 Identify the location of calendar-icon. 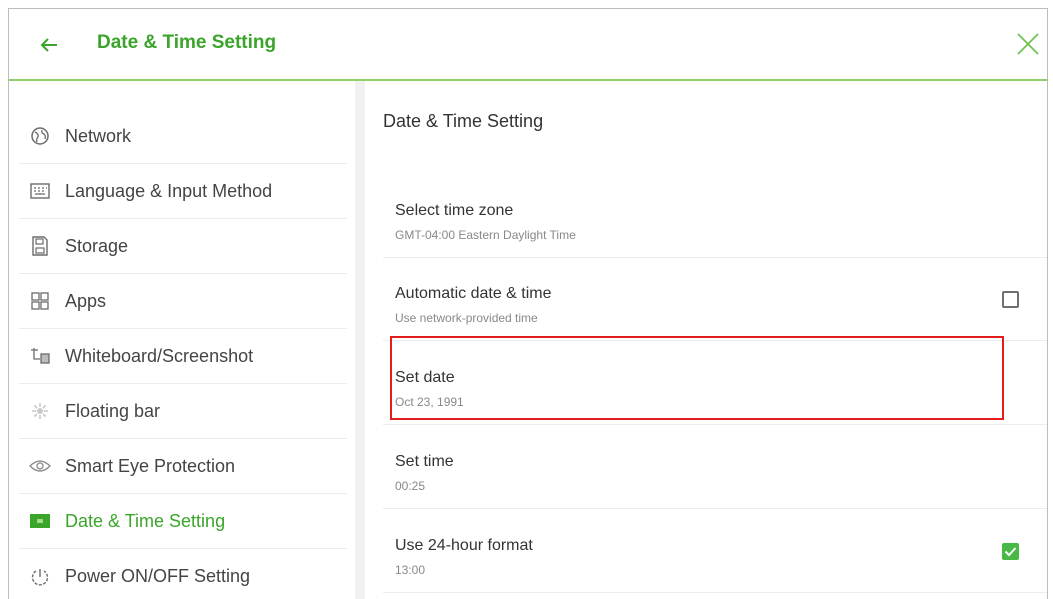
(40, 521).